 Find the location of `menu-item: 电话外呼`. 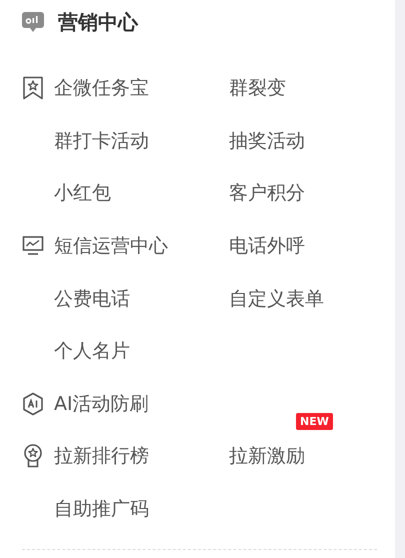

menu-item: 电话外呼 is located at coordinates (267, 246).